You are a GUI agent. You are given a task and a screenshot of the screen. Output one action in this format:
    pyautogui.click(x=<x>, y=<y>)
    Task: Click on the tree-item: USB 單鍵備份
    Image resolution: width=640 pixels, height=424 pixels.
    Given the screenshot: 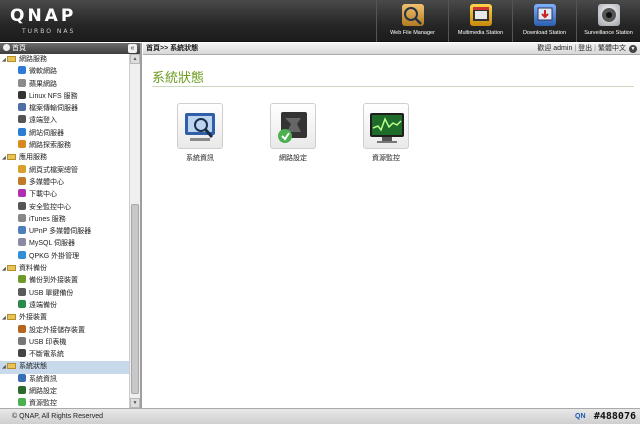 What is the action you would take?
    pyautogui.click(x=64, y=293)
    